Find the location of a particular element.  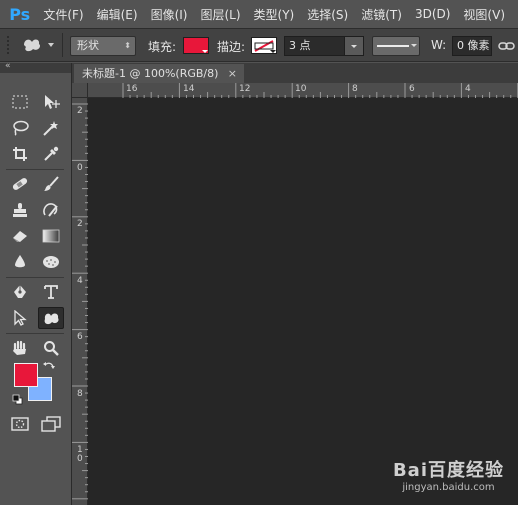

horizontal-ruler: 16 14 12 10 8 6 4 is located at coordinates (295, 90).